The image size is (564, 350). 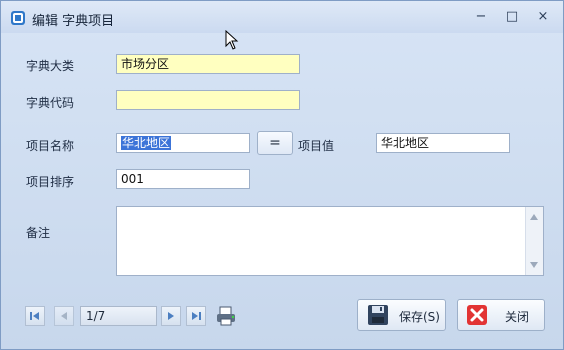 What do you see at coordinates (73, 21) in the screenshot?
I see `window-title: 编辑 字典项目` at bounding box center [73, 21].